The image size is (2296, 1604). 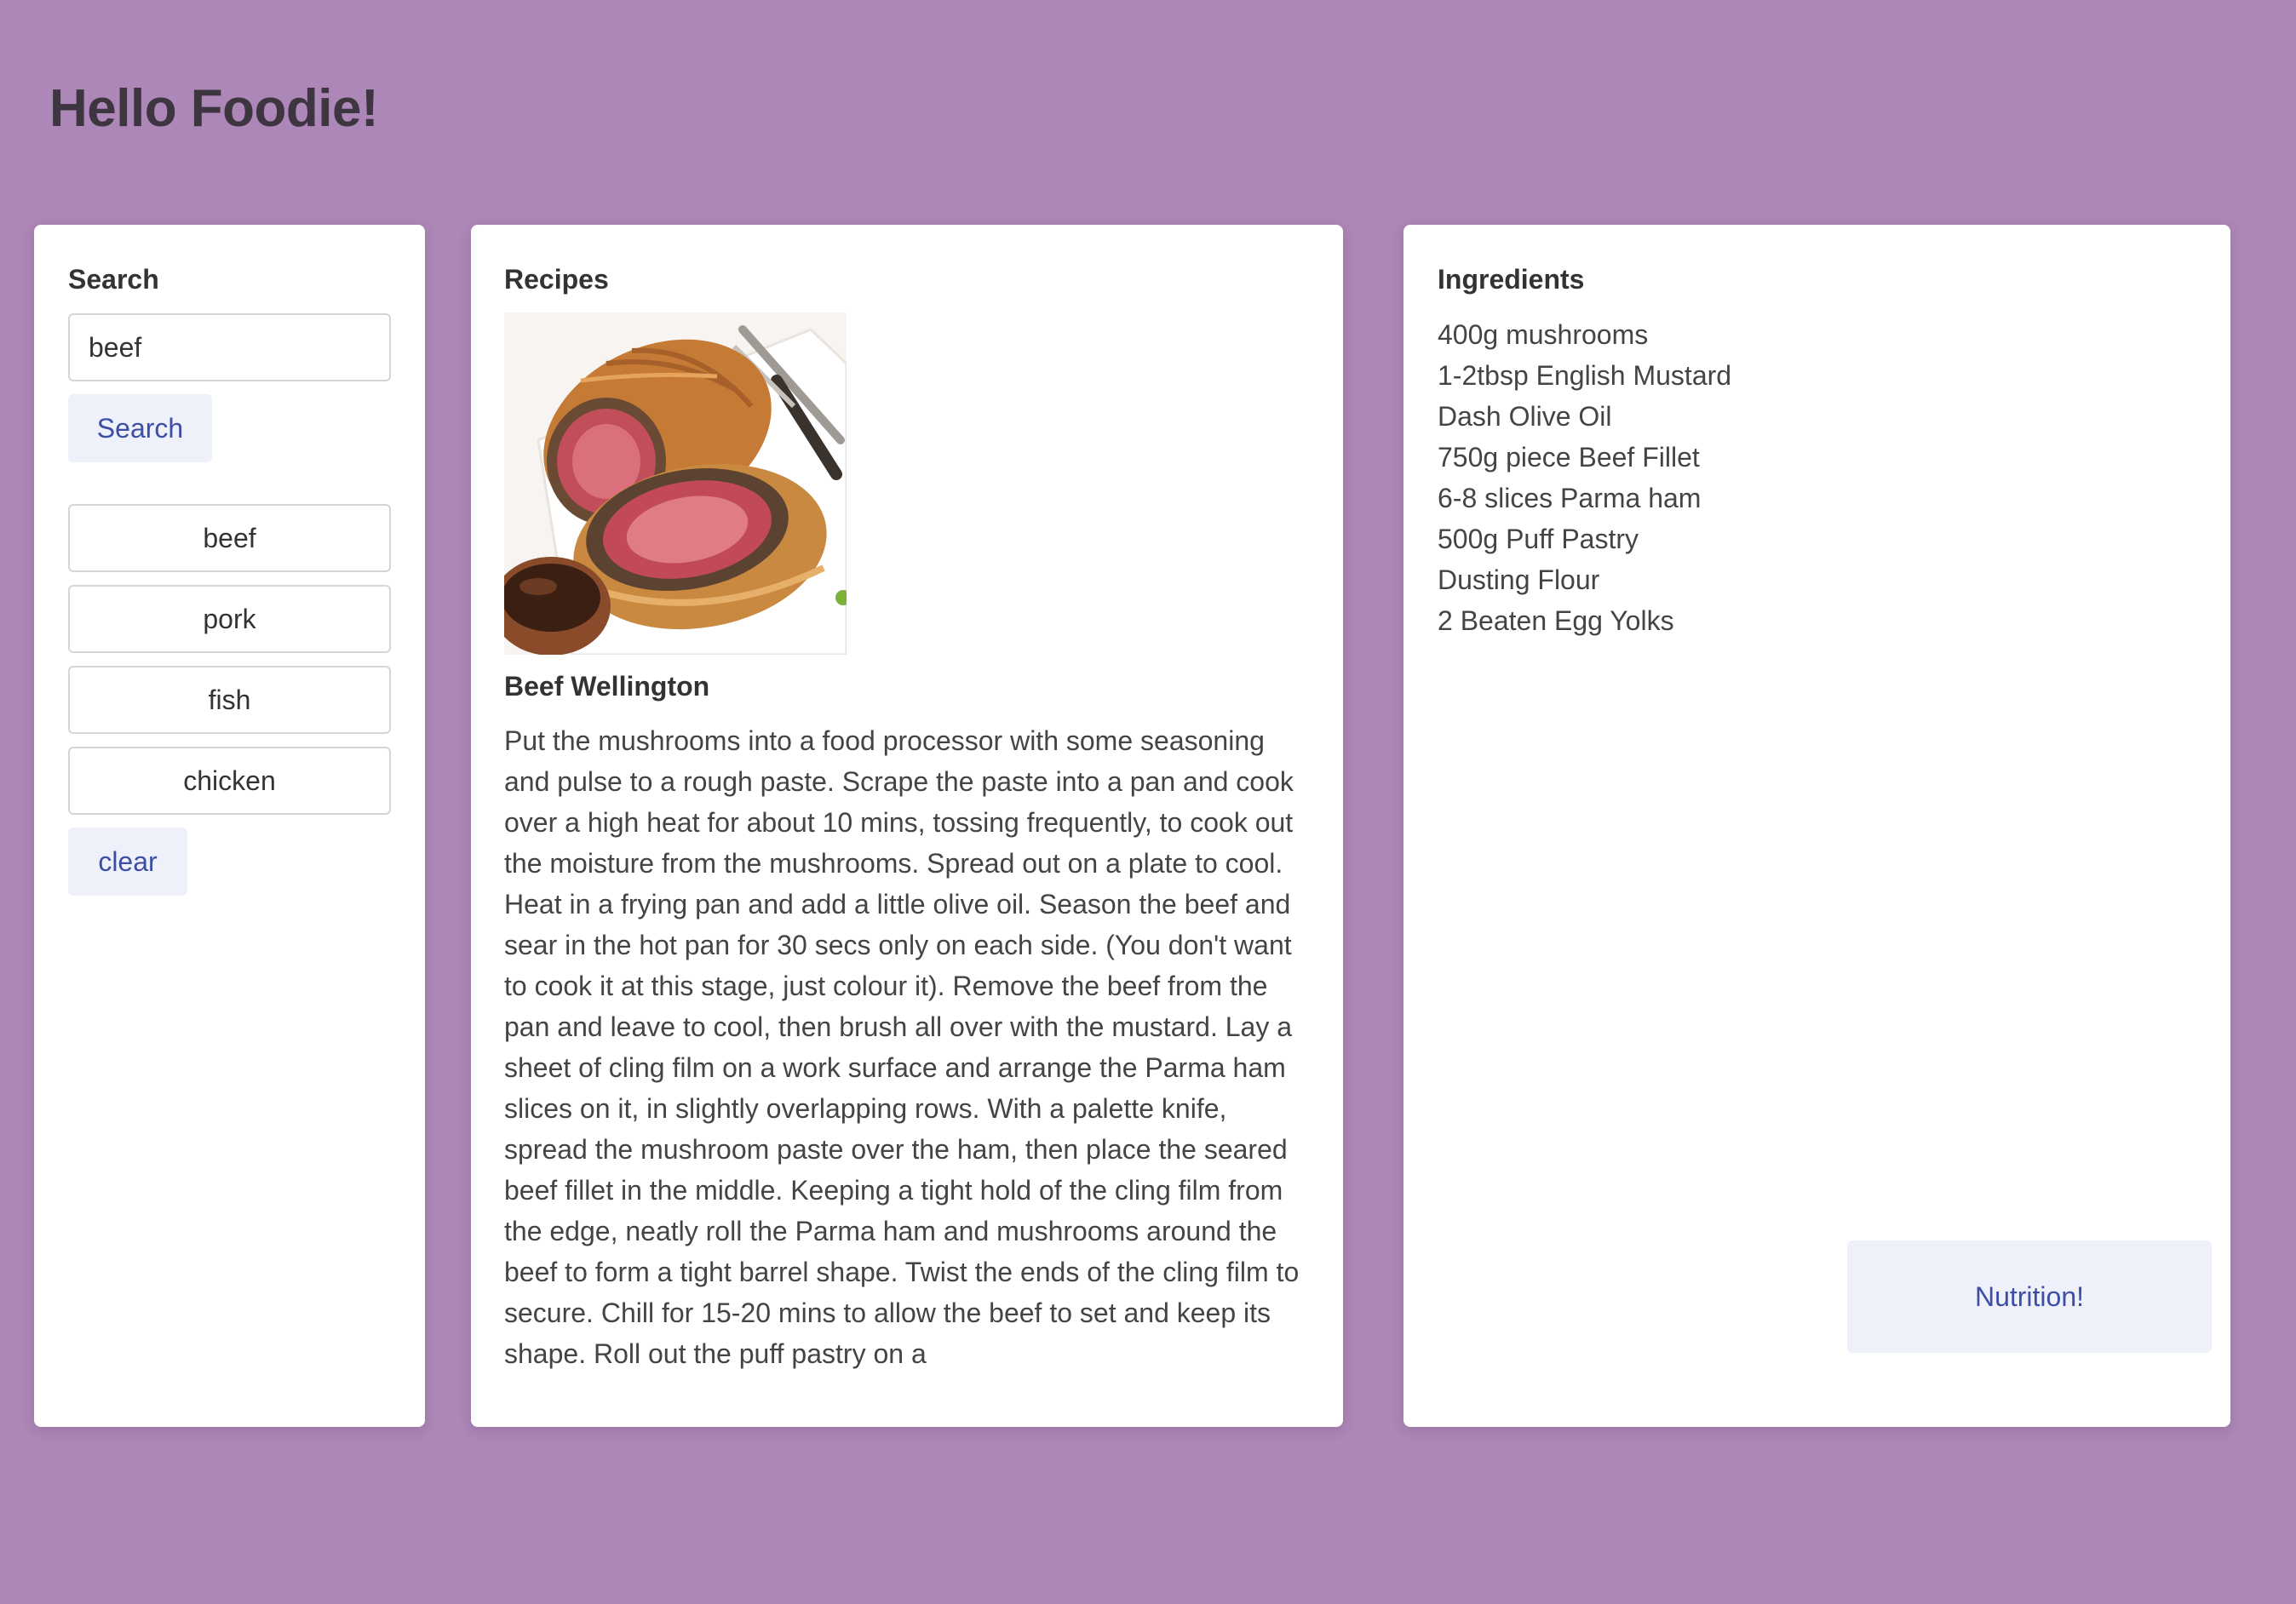 What do you see at coordinates (229, 619) in the screenshot?
I see `category-button-pork: pork` at bounding box center [229, 619].